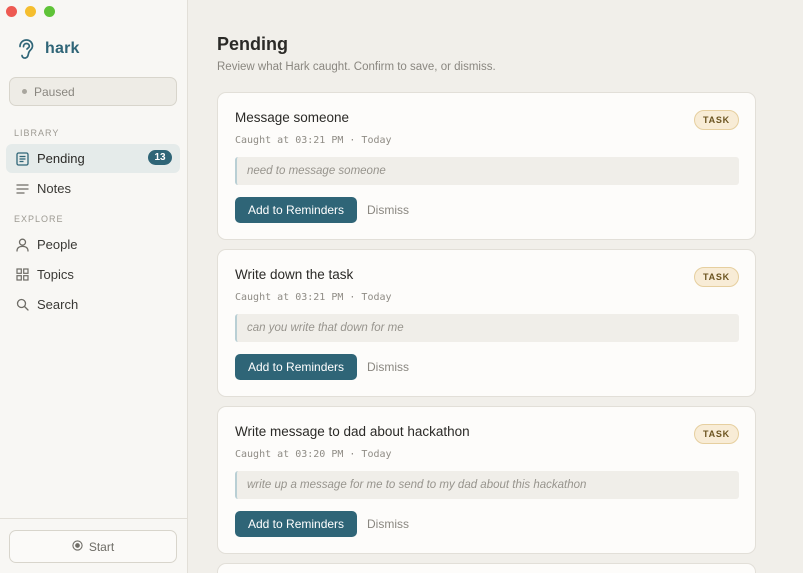  What do you see at coordinates (58, 304) in the screenshot?
I see `sidebar-item-label: Search` at bounding box center [58, 304].